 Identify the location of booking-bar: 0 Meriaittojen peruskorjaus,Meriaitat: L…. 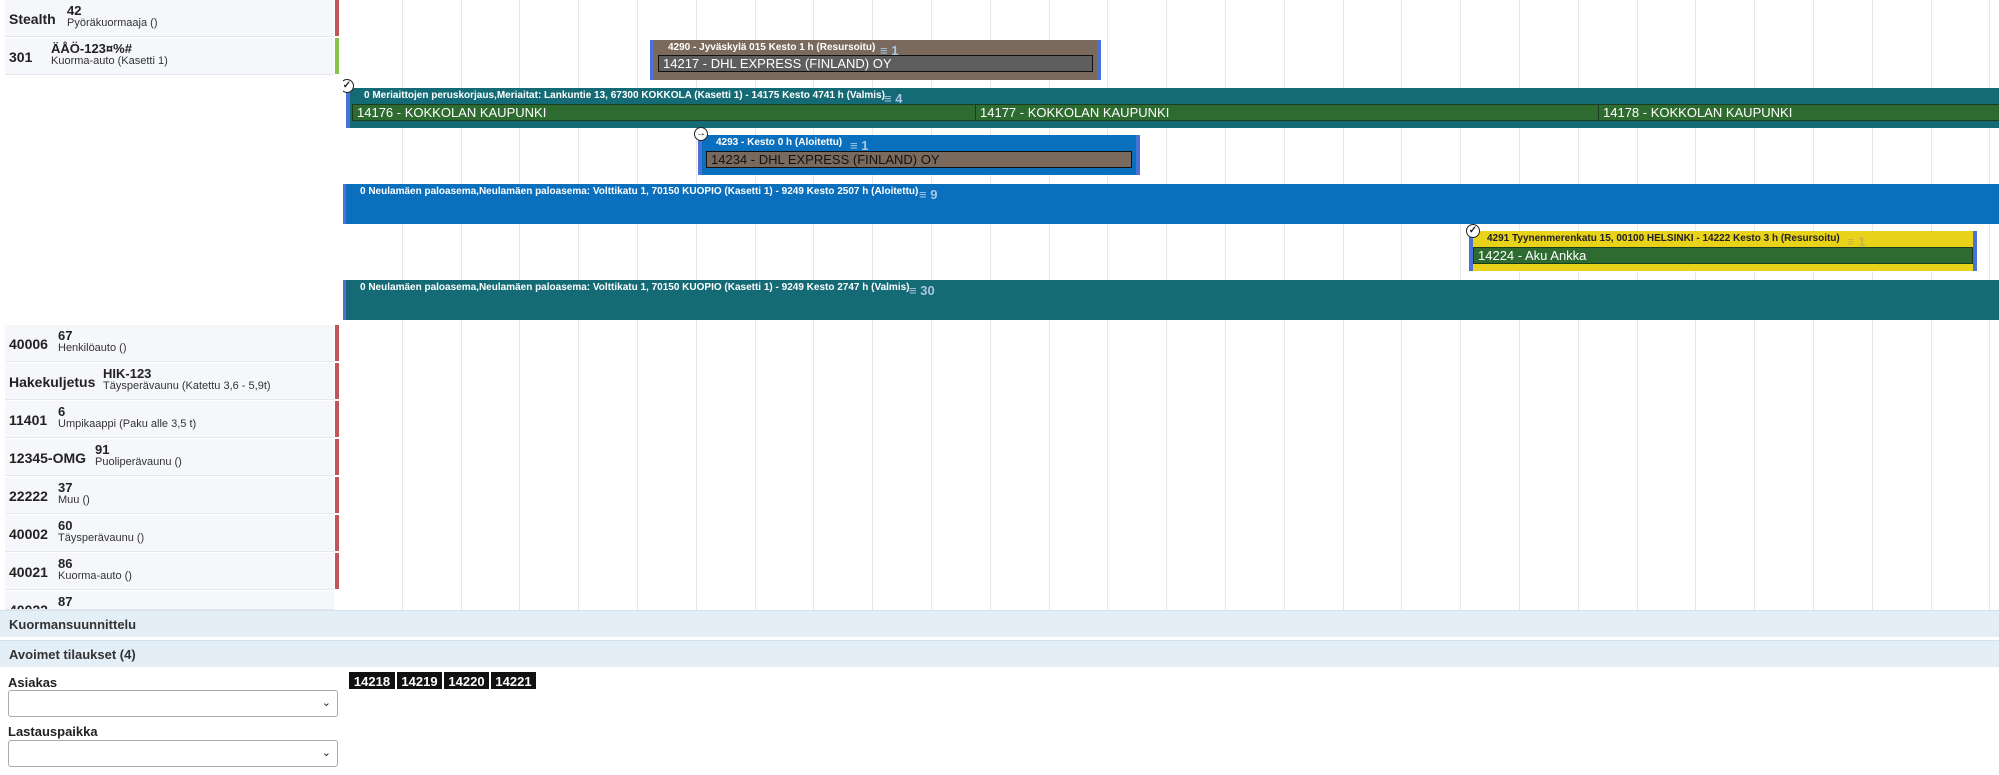
(1172, 108).